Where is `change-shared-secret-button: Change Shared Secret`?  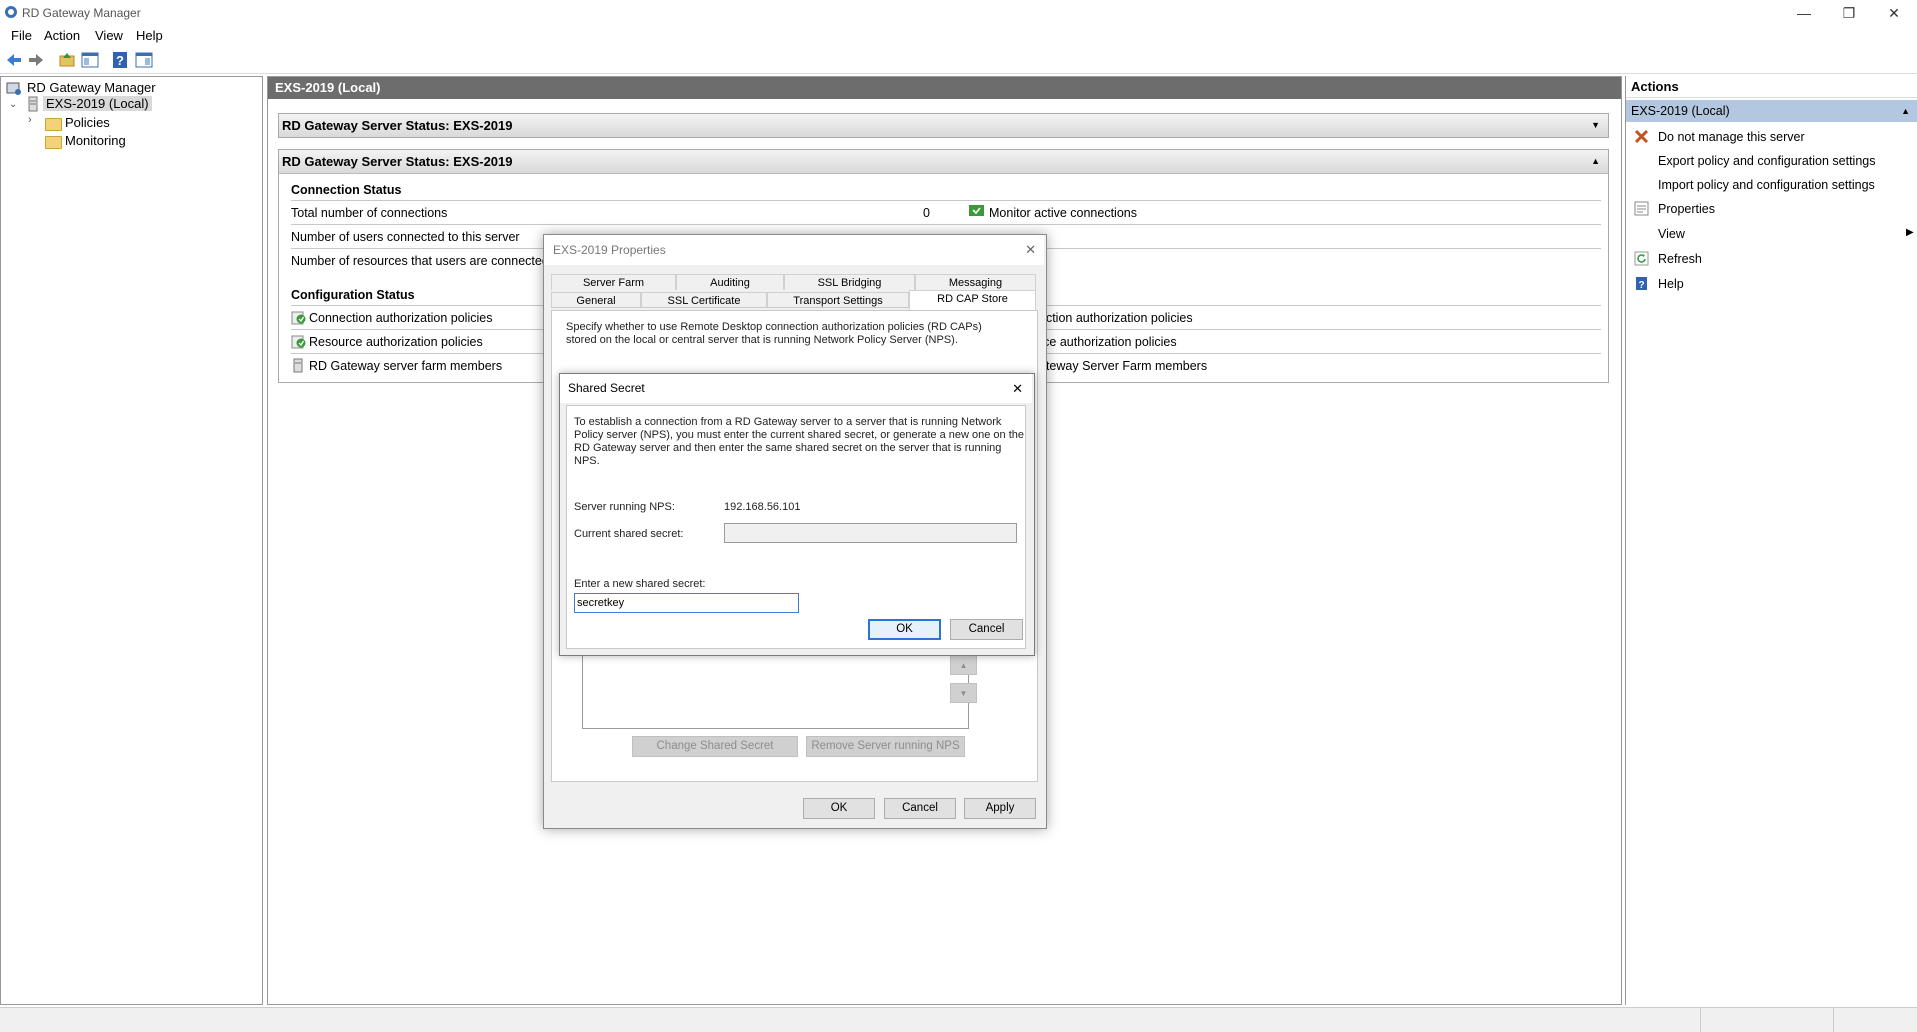 change-shared-secret-button: Change Shared Secret is located at coordinates (715, 746).